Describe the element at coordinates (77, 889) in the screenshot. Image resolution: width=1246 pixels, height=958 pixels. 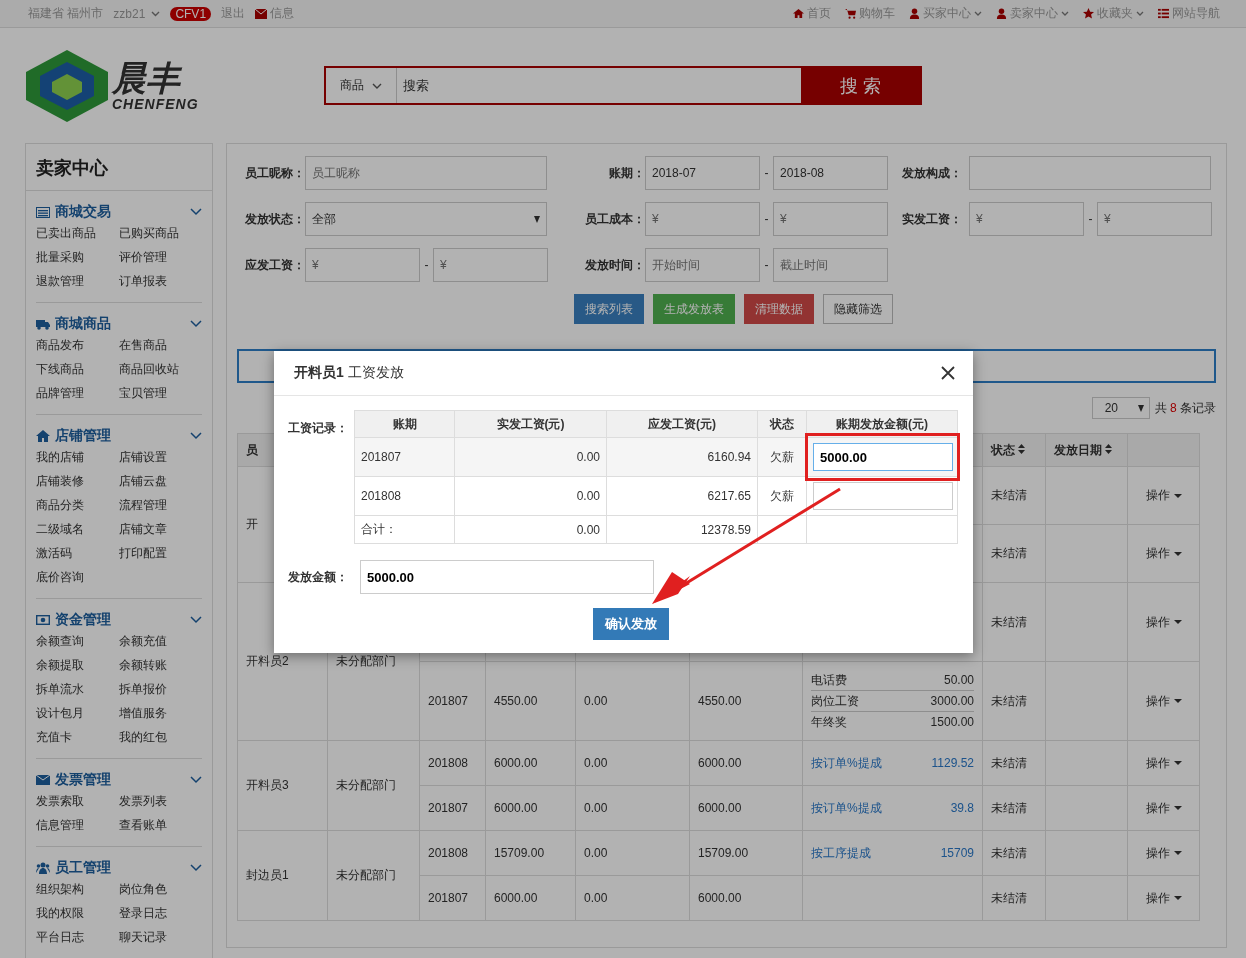
I see `sidebar-item: 组织架构` at that location.